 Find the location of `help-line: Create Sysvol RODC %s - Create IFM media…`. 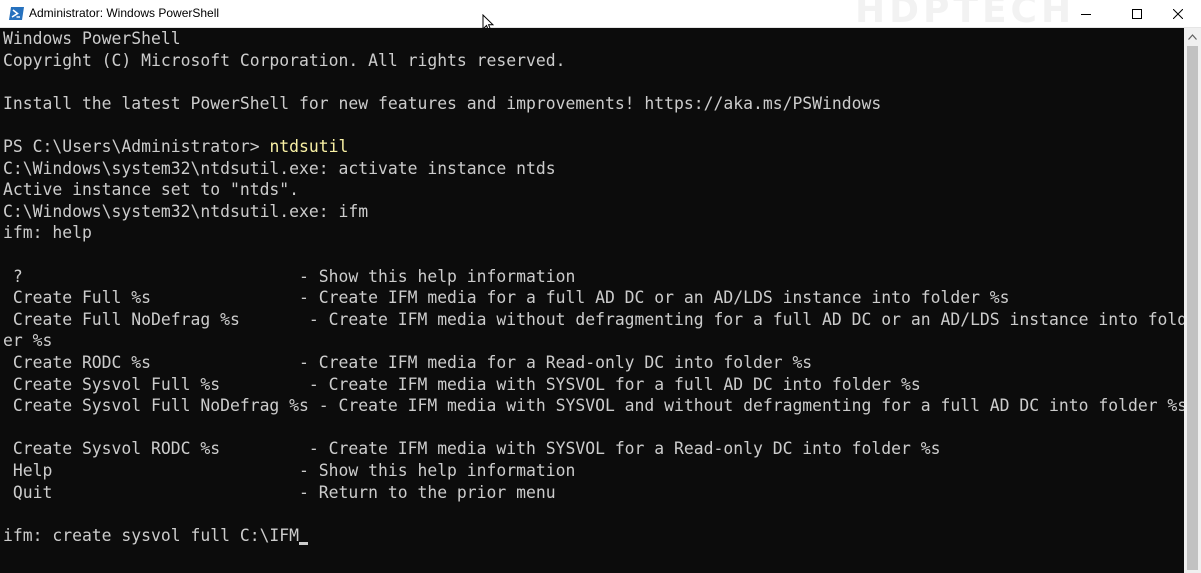

help-line: Create Sysvol RODC %s - Create IFM media… is located at coordinates (472, 449).